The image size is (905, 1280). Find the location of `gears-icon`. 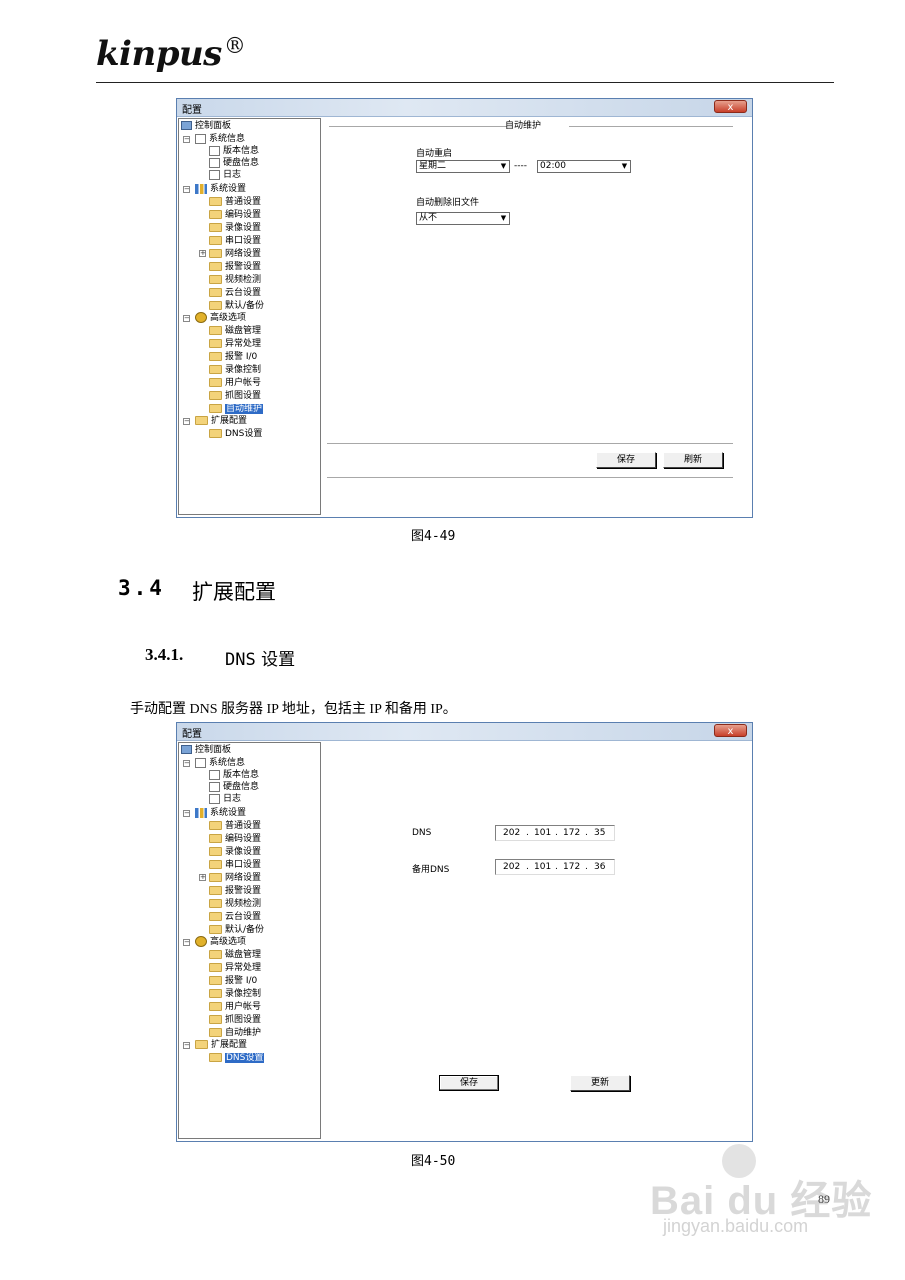

gears-icon is located at coordinates (201, 941).